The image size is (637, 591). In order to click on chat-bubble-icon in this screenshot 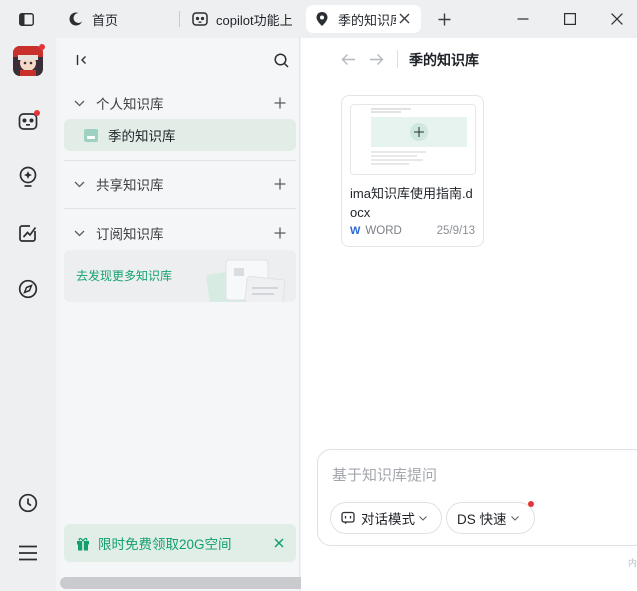, I will do `click(348, 518)`.